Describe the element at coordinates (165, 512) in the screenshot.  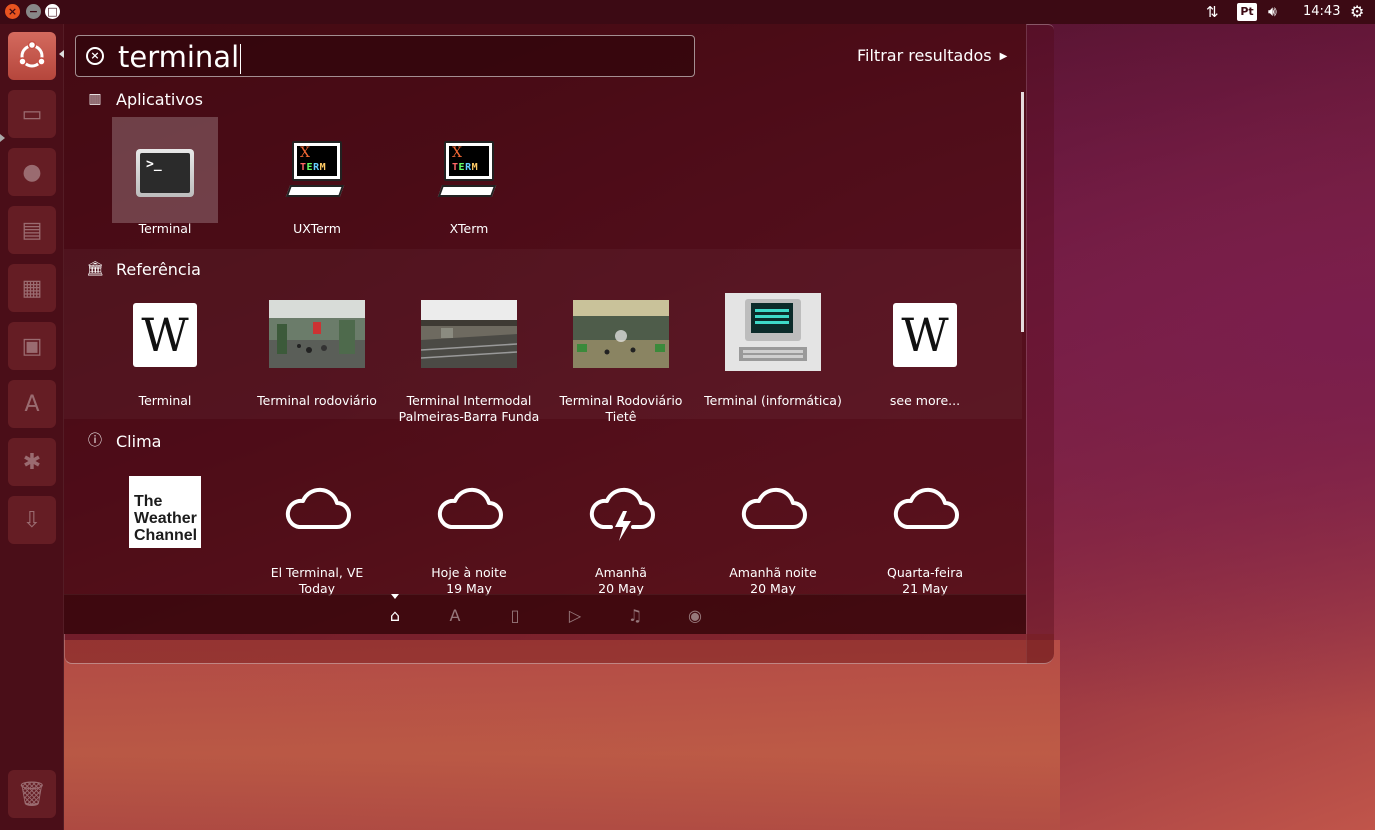
I see `weather-channel-logo: The Weather Channel` at that location.